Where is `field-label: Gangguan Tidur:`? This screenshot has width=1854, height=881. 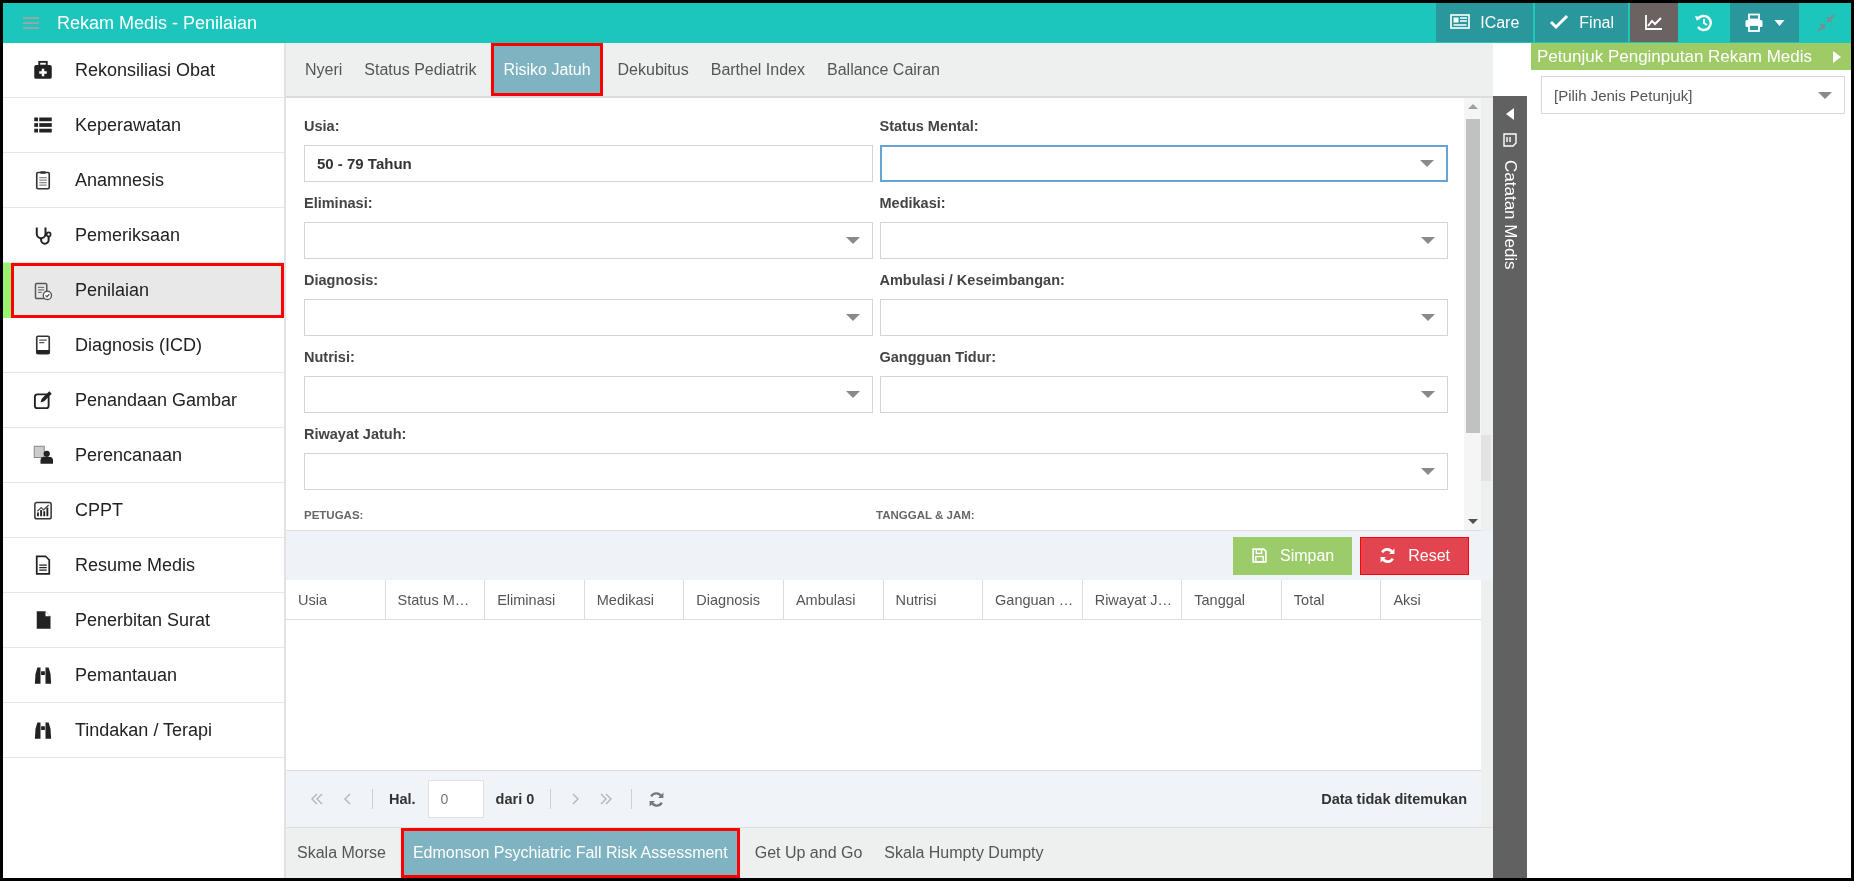 field-label: Gangguan Tidur: is located at coordinates (938, 357).